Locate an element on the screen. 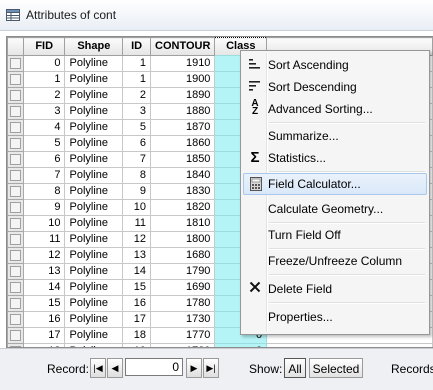 The image size is (433, 390). column-header-contour: CONTOUR is located at coordinates (183, 46).